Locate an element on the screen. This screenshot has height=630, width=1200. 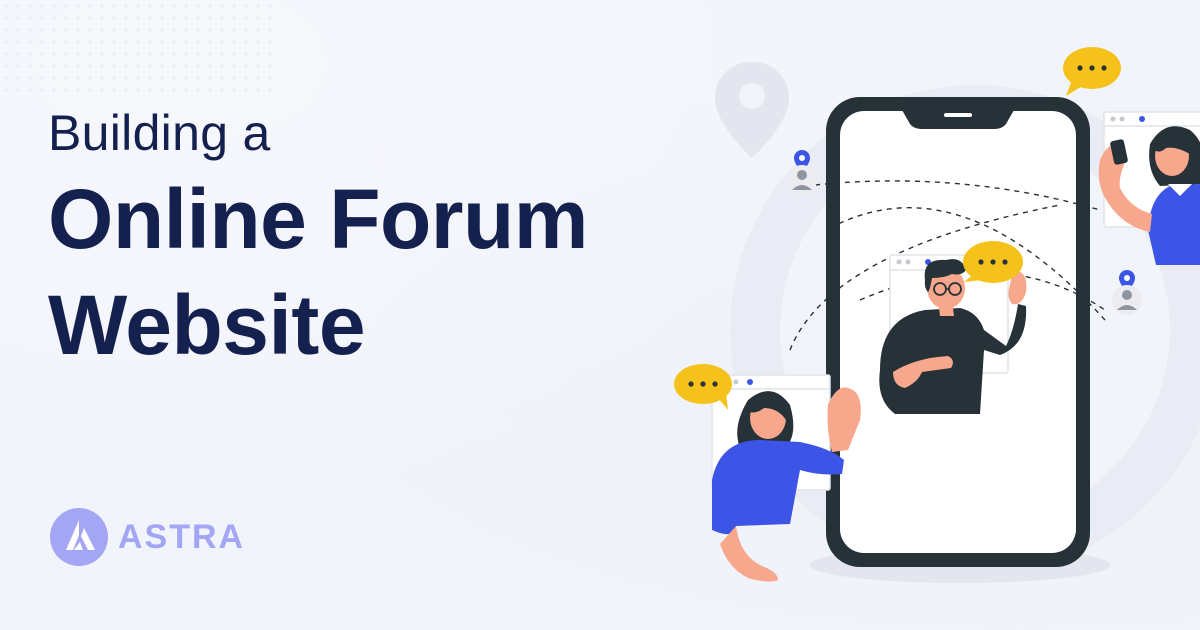
astra-logo-icon is located at coordinates (79, 537).